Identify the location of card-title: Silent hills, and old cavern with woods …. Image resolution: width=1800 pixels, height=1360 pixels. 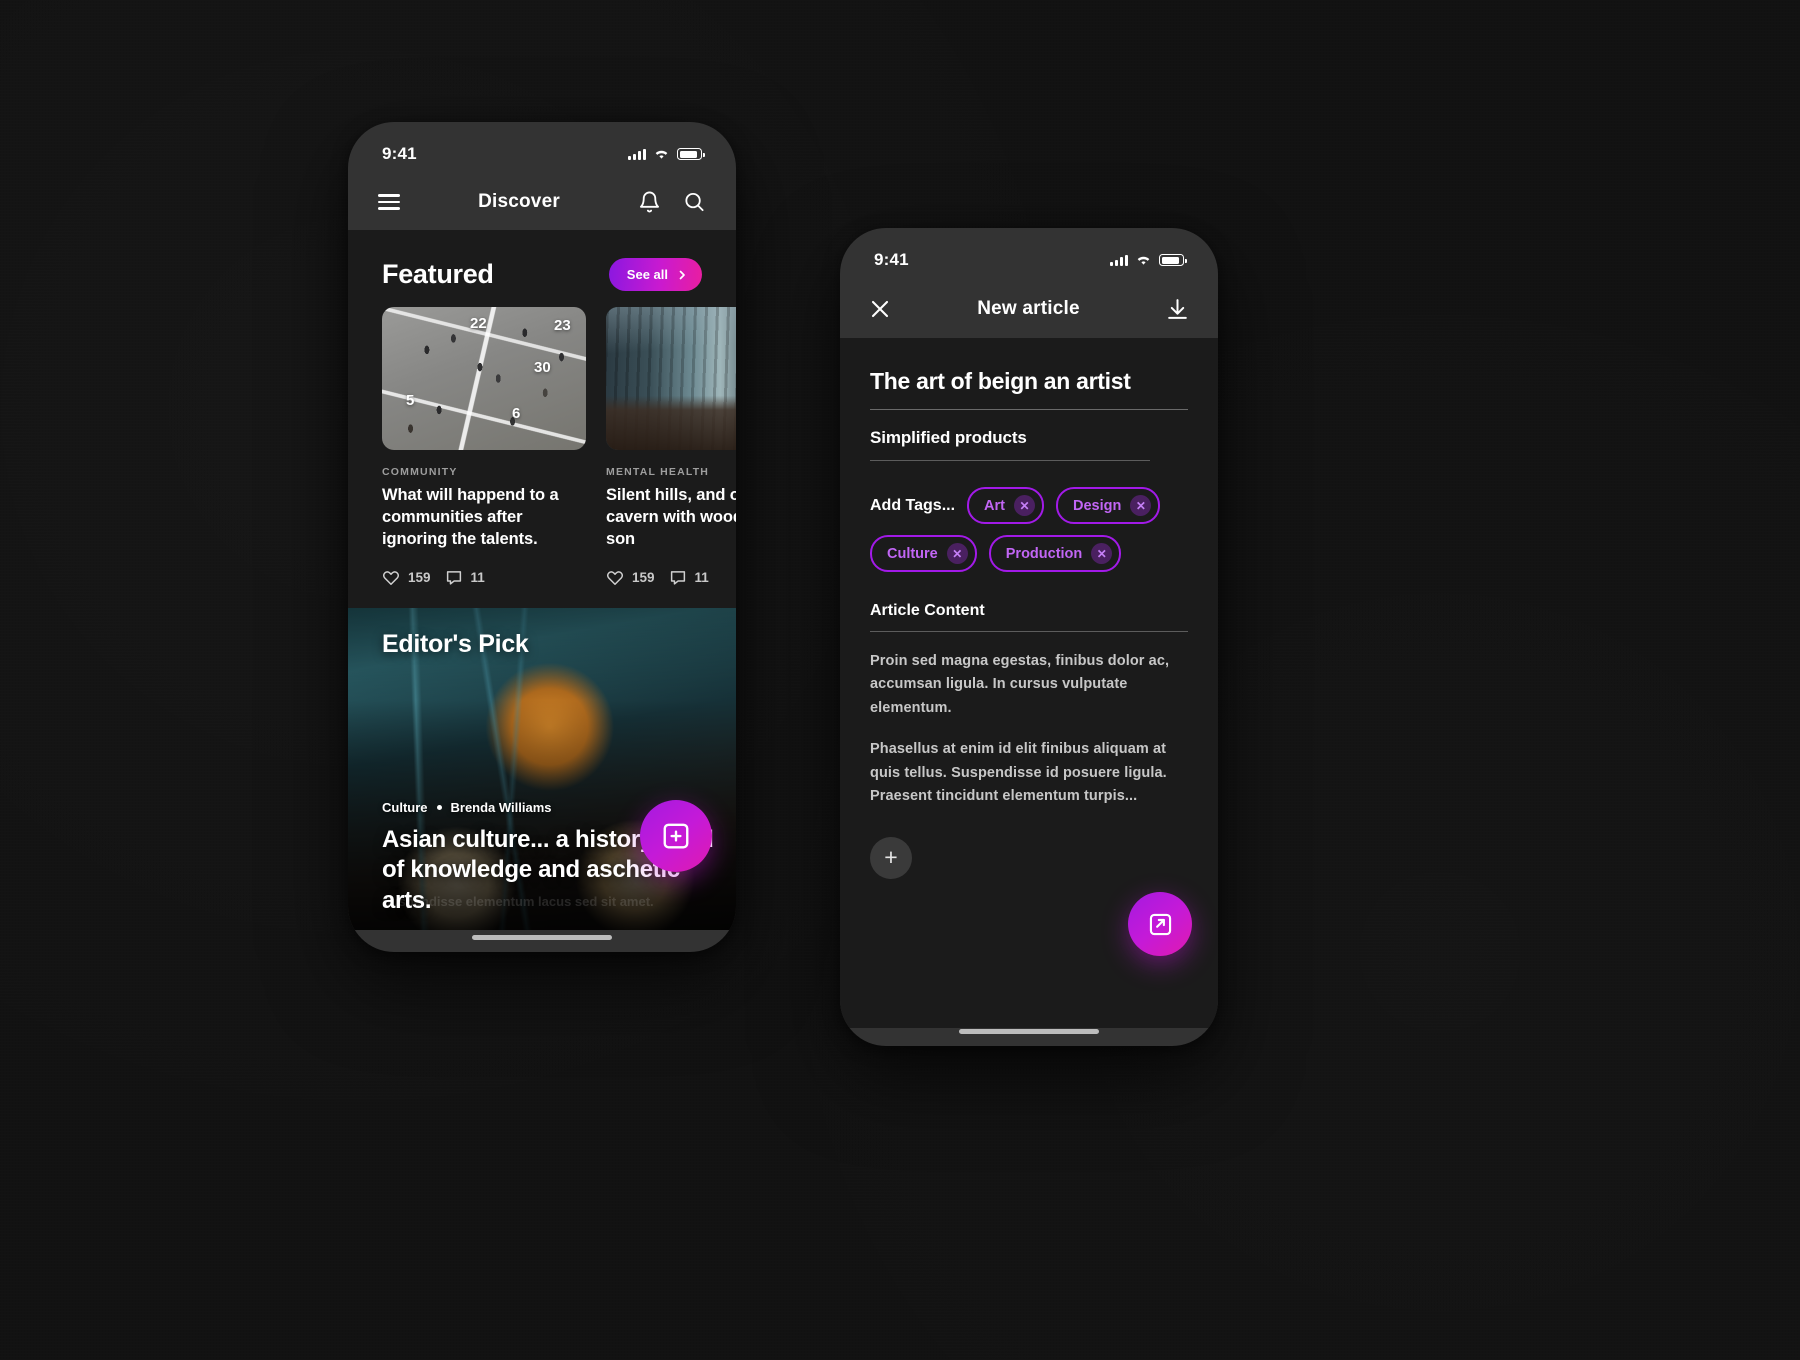
(671, 517).